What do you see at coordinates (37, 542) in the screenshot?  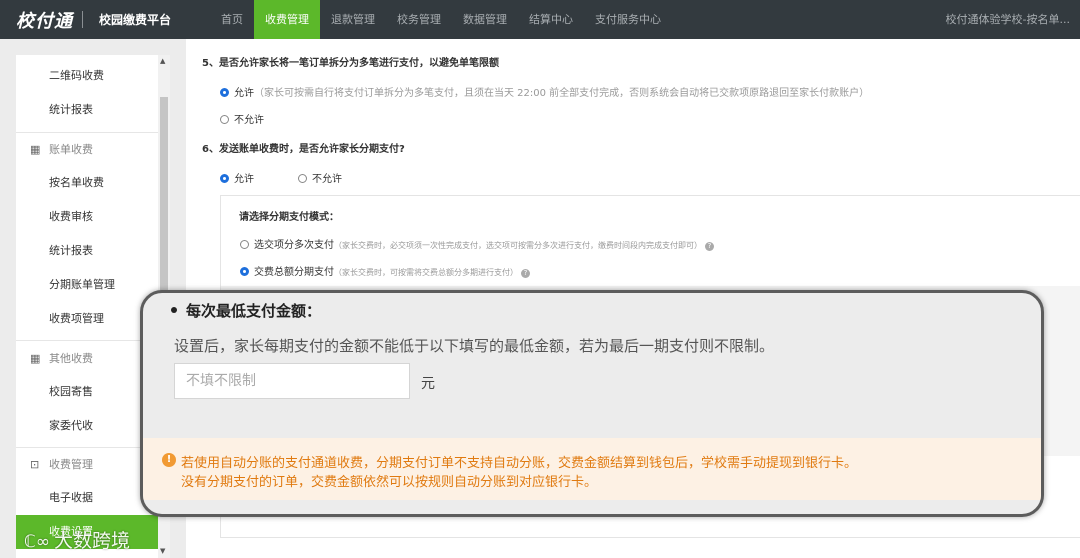 I see `watermark-logo-icon: ℂ∞` at bounding box center [37, 542].